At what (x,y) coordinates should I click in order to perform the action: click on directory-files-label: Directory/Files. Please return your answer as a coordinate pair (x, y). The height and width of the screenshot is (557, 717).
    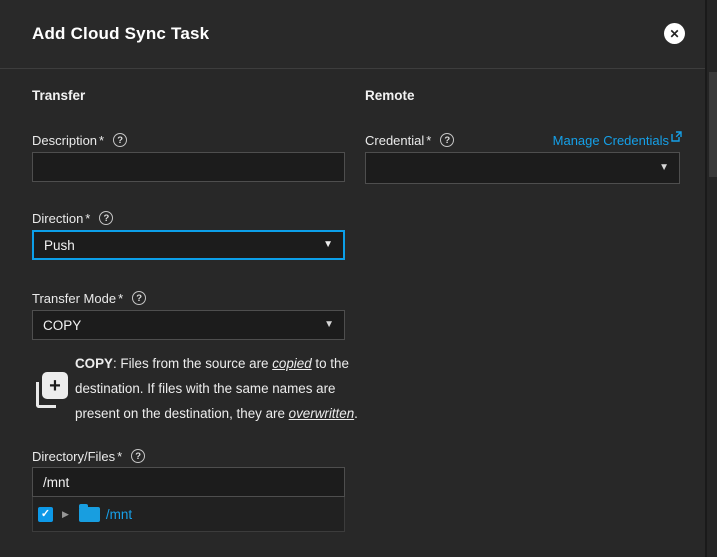
    Looking at the image, I should click on (74, 456).